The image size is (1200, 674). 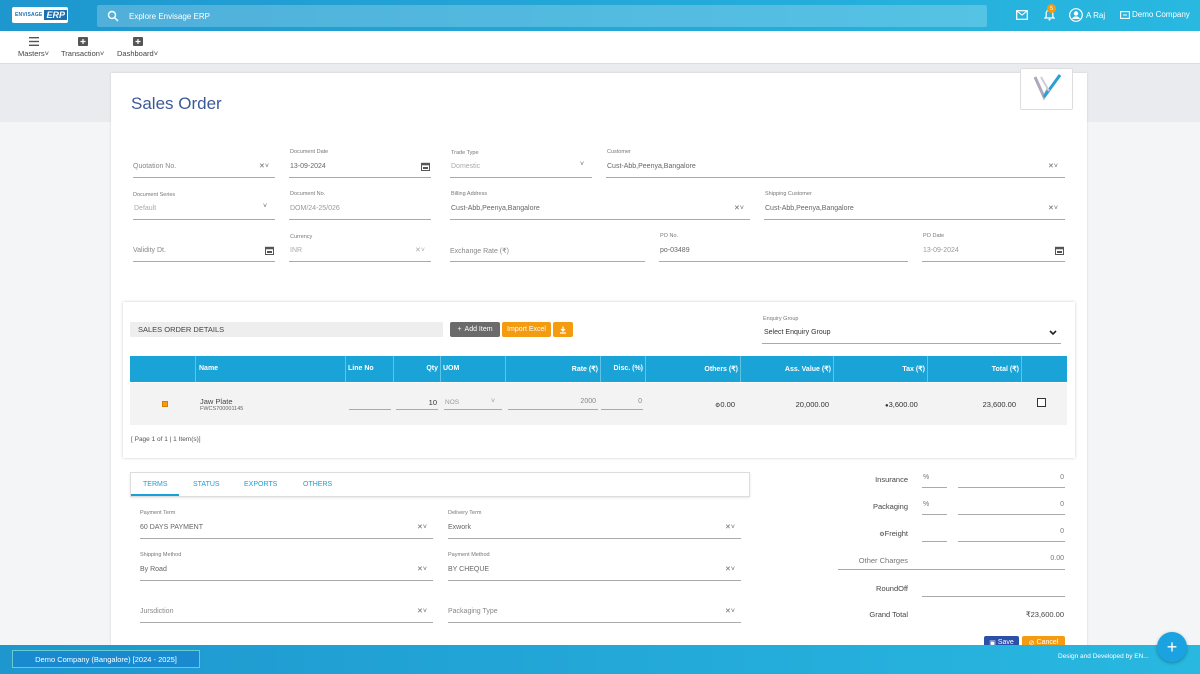 I want to click on customer-value: Cust-Abb,Peenya,Bangalore, so click(x=651, y=166).